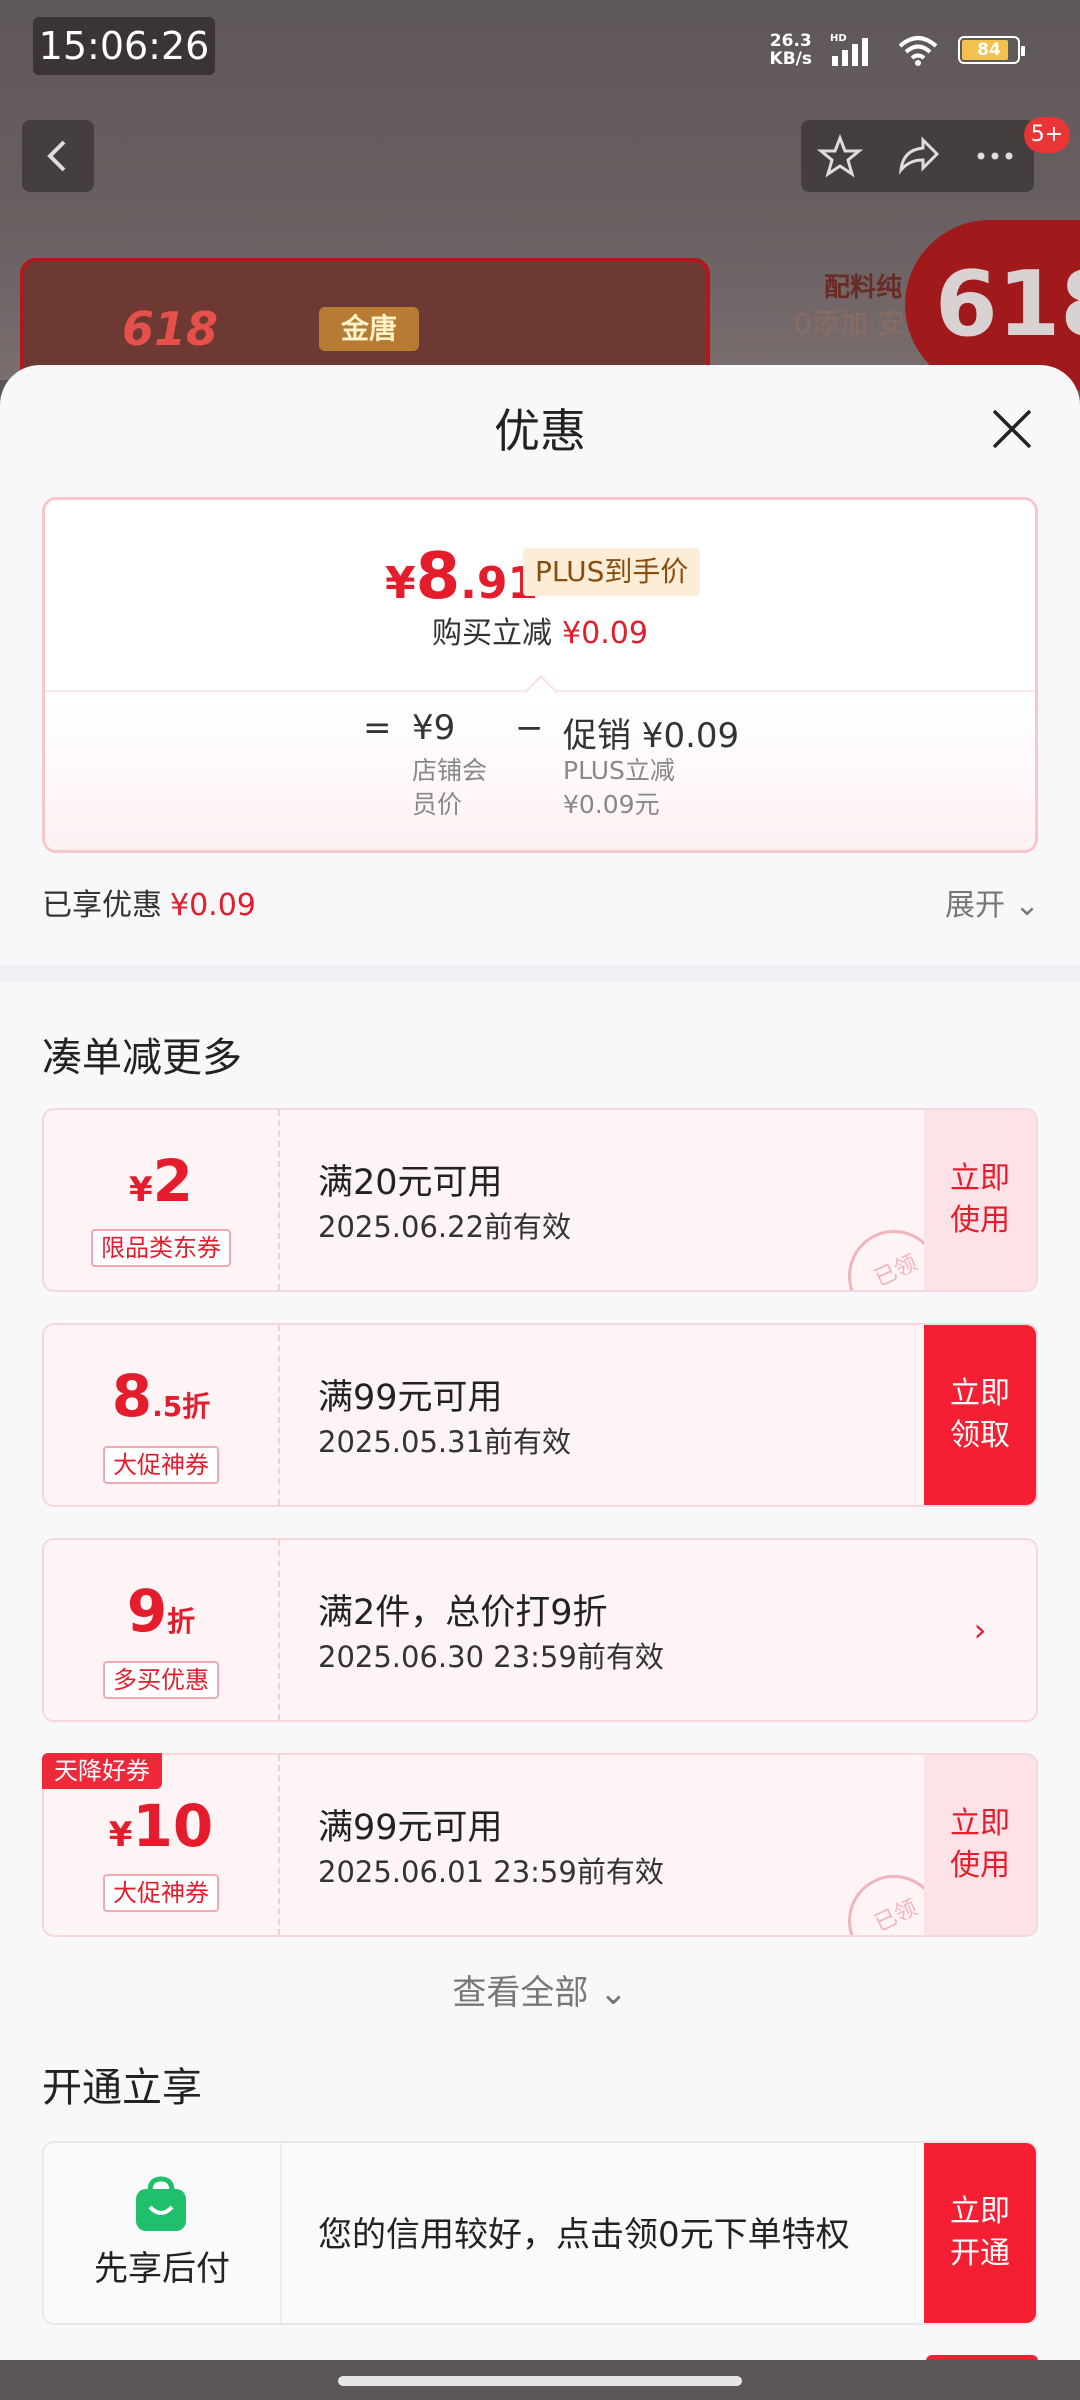 The height and width of the screenshot is (2400, 1080). I want to click on view-all-button: 查看全部 ⌄, so click(540, 1989).